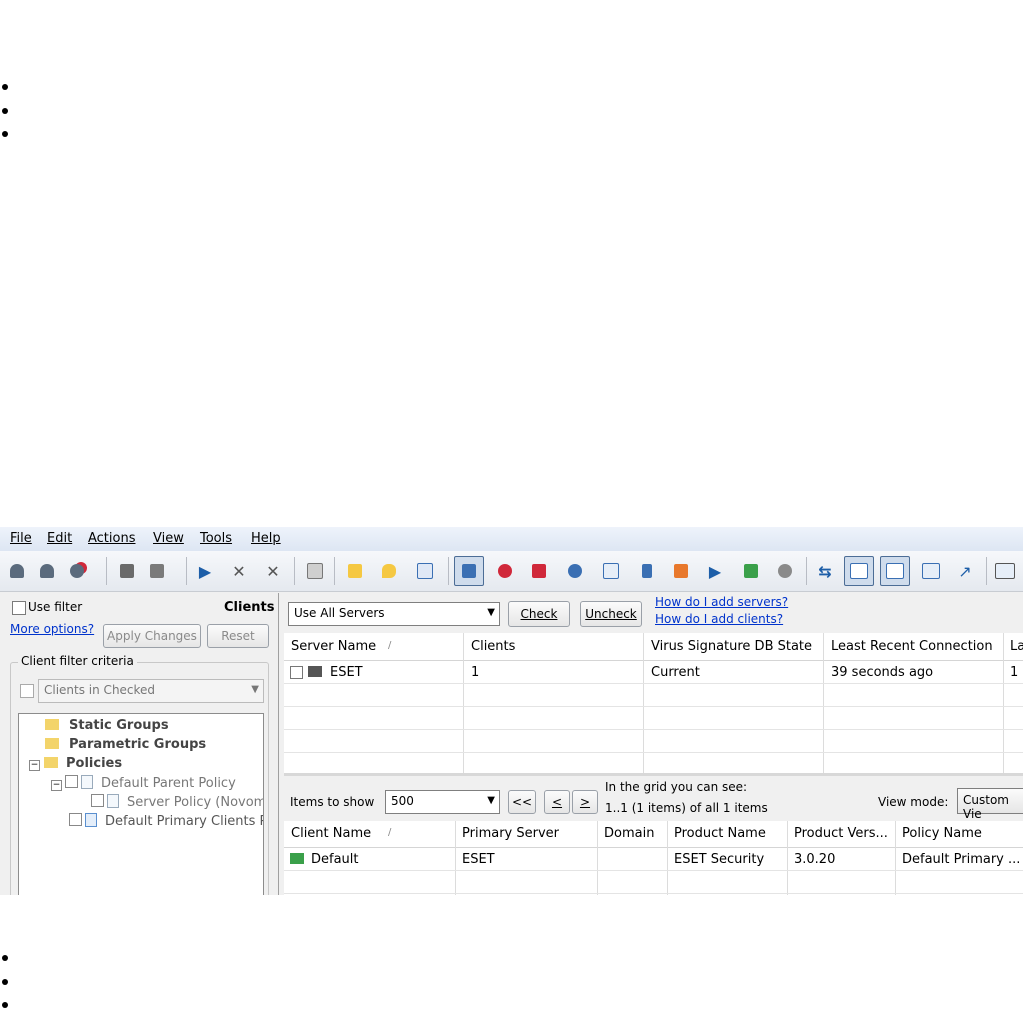  What do you see at coordinates (912, 646) in the screenshot?
I see `col-least-recent-connection: Least Recent Connection` at bounding box center [912, 646].